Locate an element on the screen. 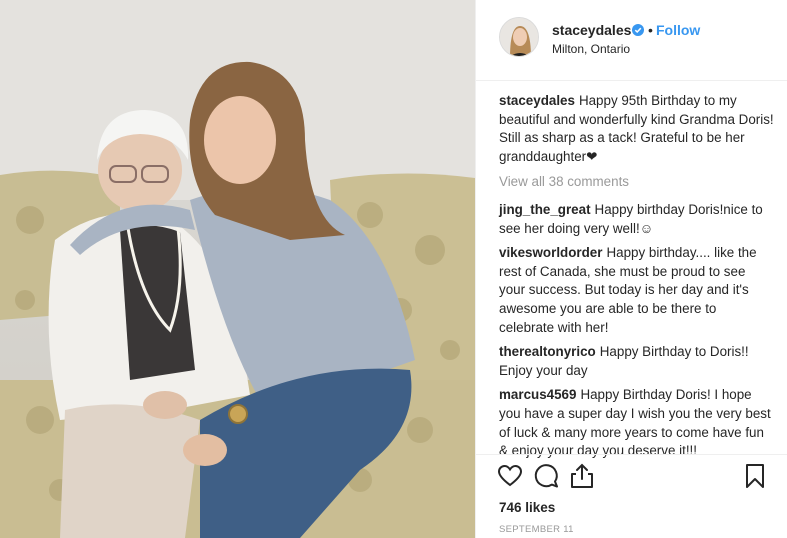  post-header: staceydales • Follow Milton, Ontario is located at coordinates (631, 40).